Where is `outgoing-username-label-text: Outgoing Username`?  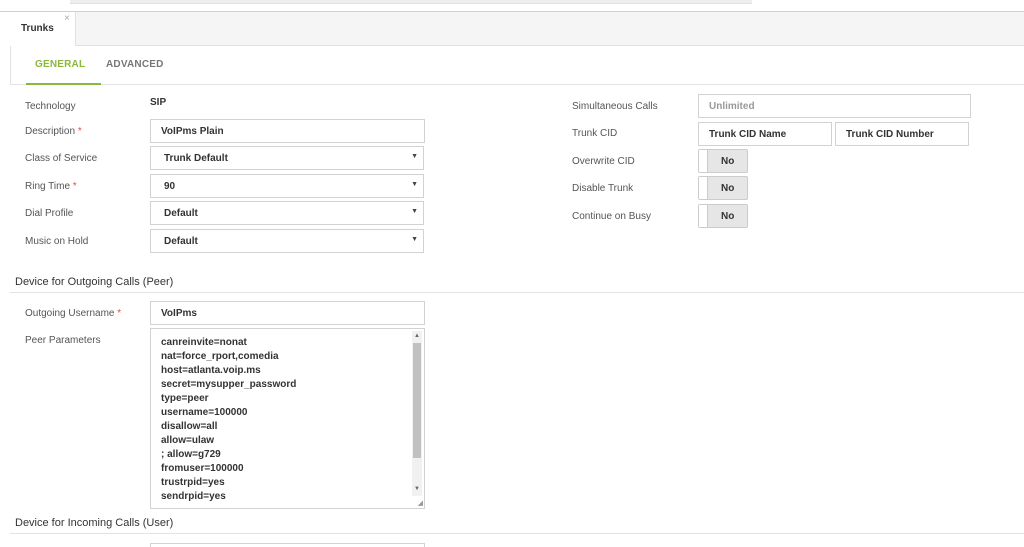 outgoing-username-label-text: Outgoing Username is located at coordinates (70, 313).